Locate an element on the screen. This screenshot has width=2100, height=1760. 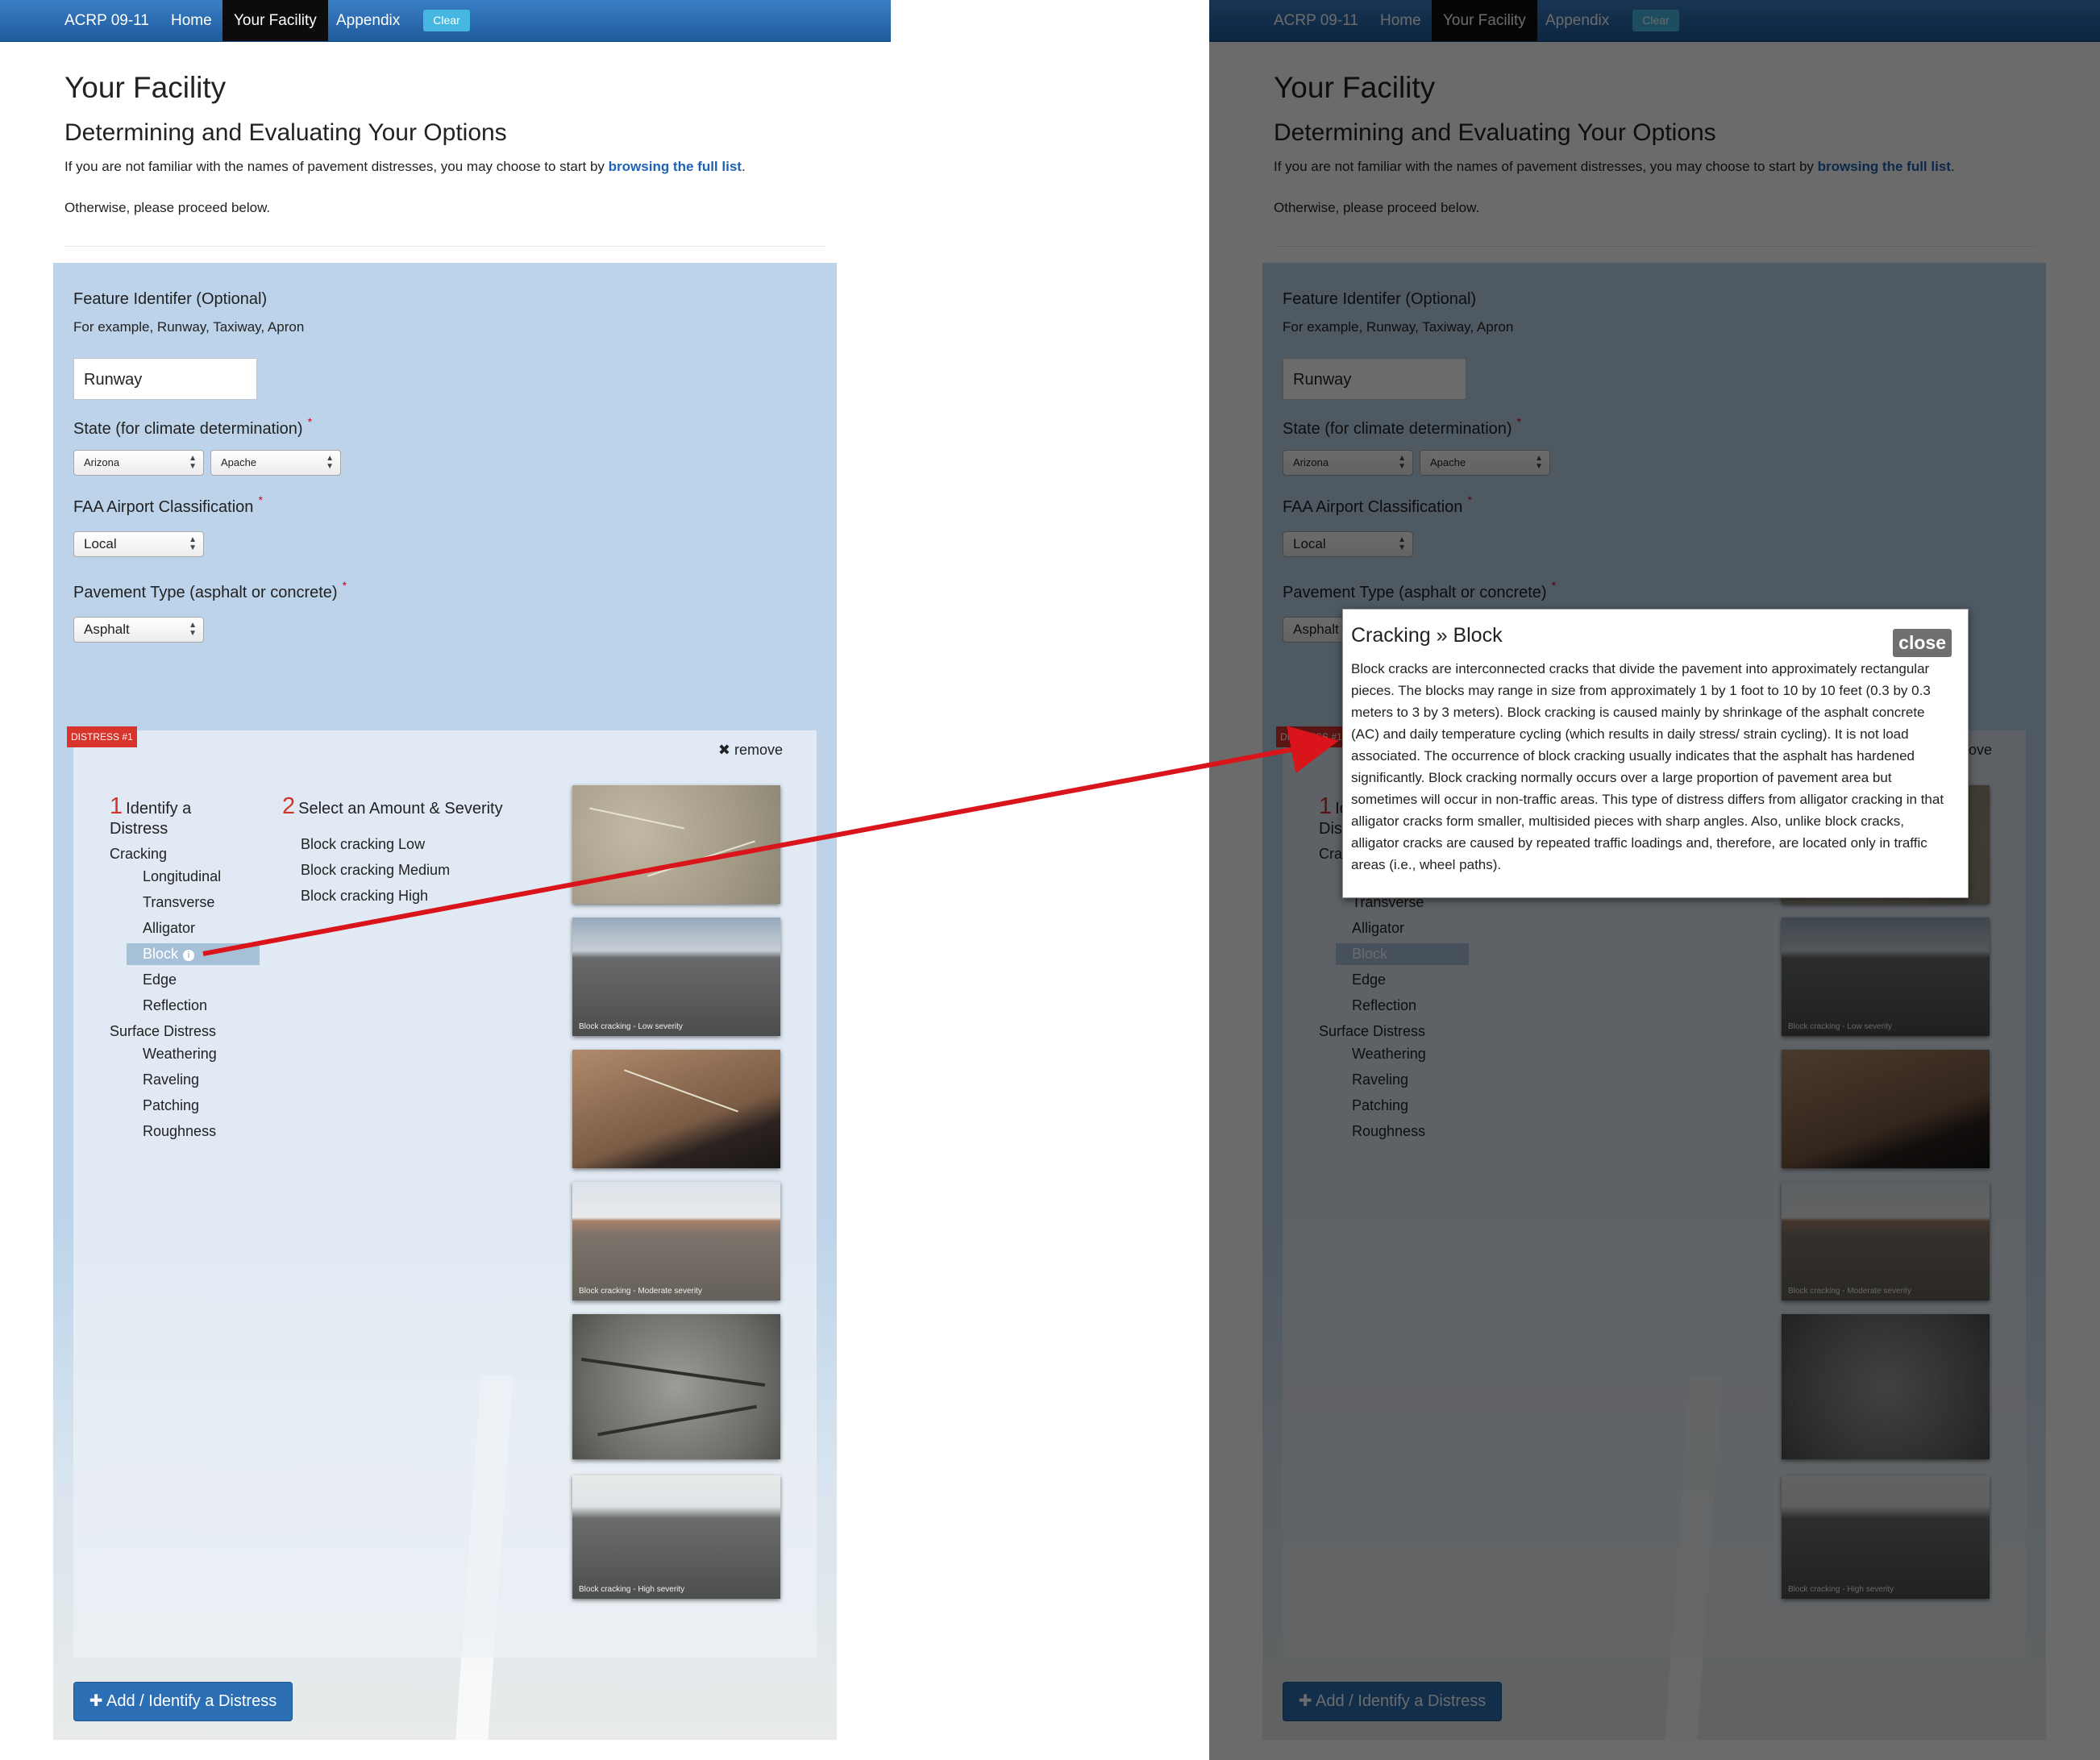
tree-item-reflection: Reflection is located at coordinates (175, 1005).